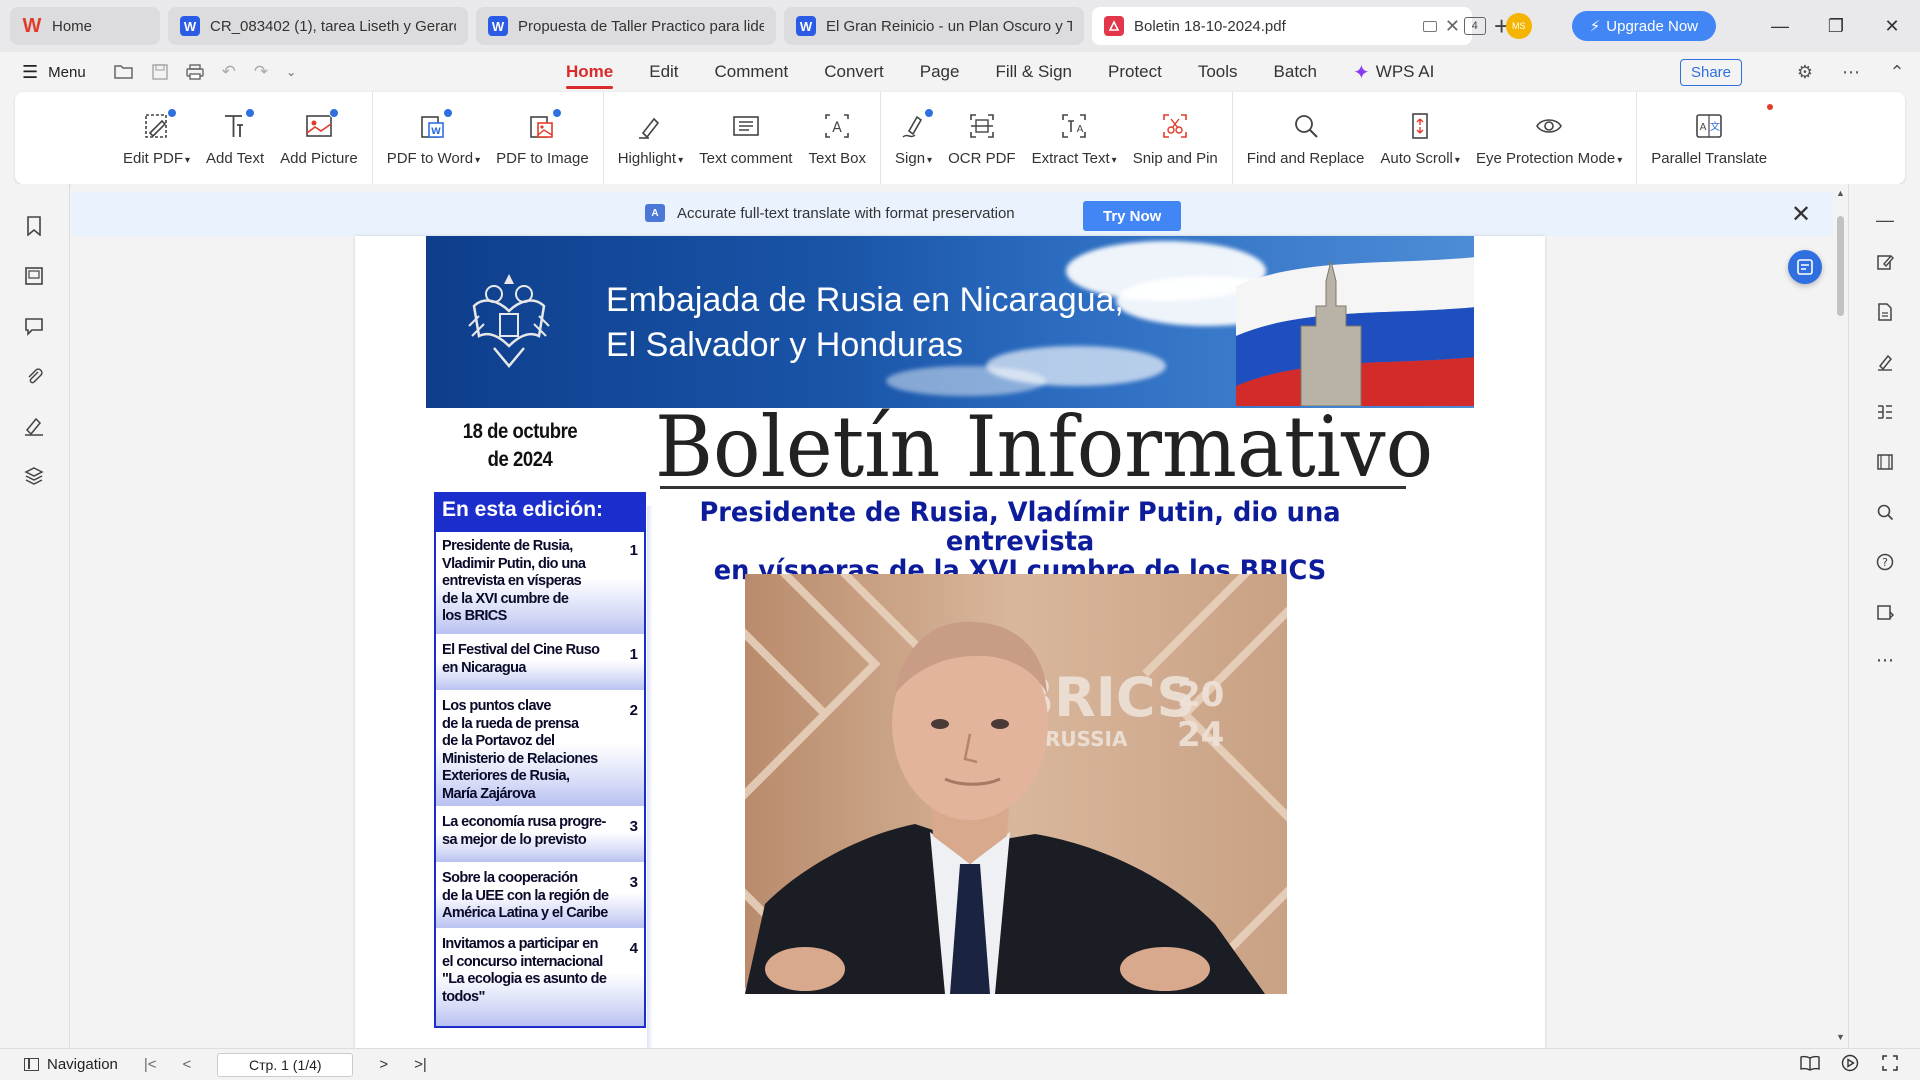 The height and width of the screenshot is (1080, 1920). What do you see at coordinates (1851, 72) in the screenshot?
I see `more-options-icon: ⋯` at bounding box center [1851, 72].